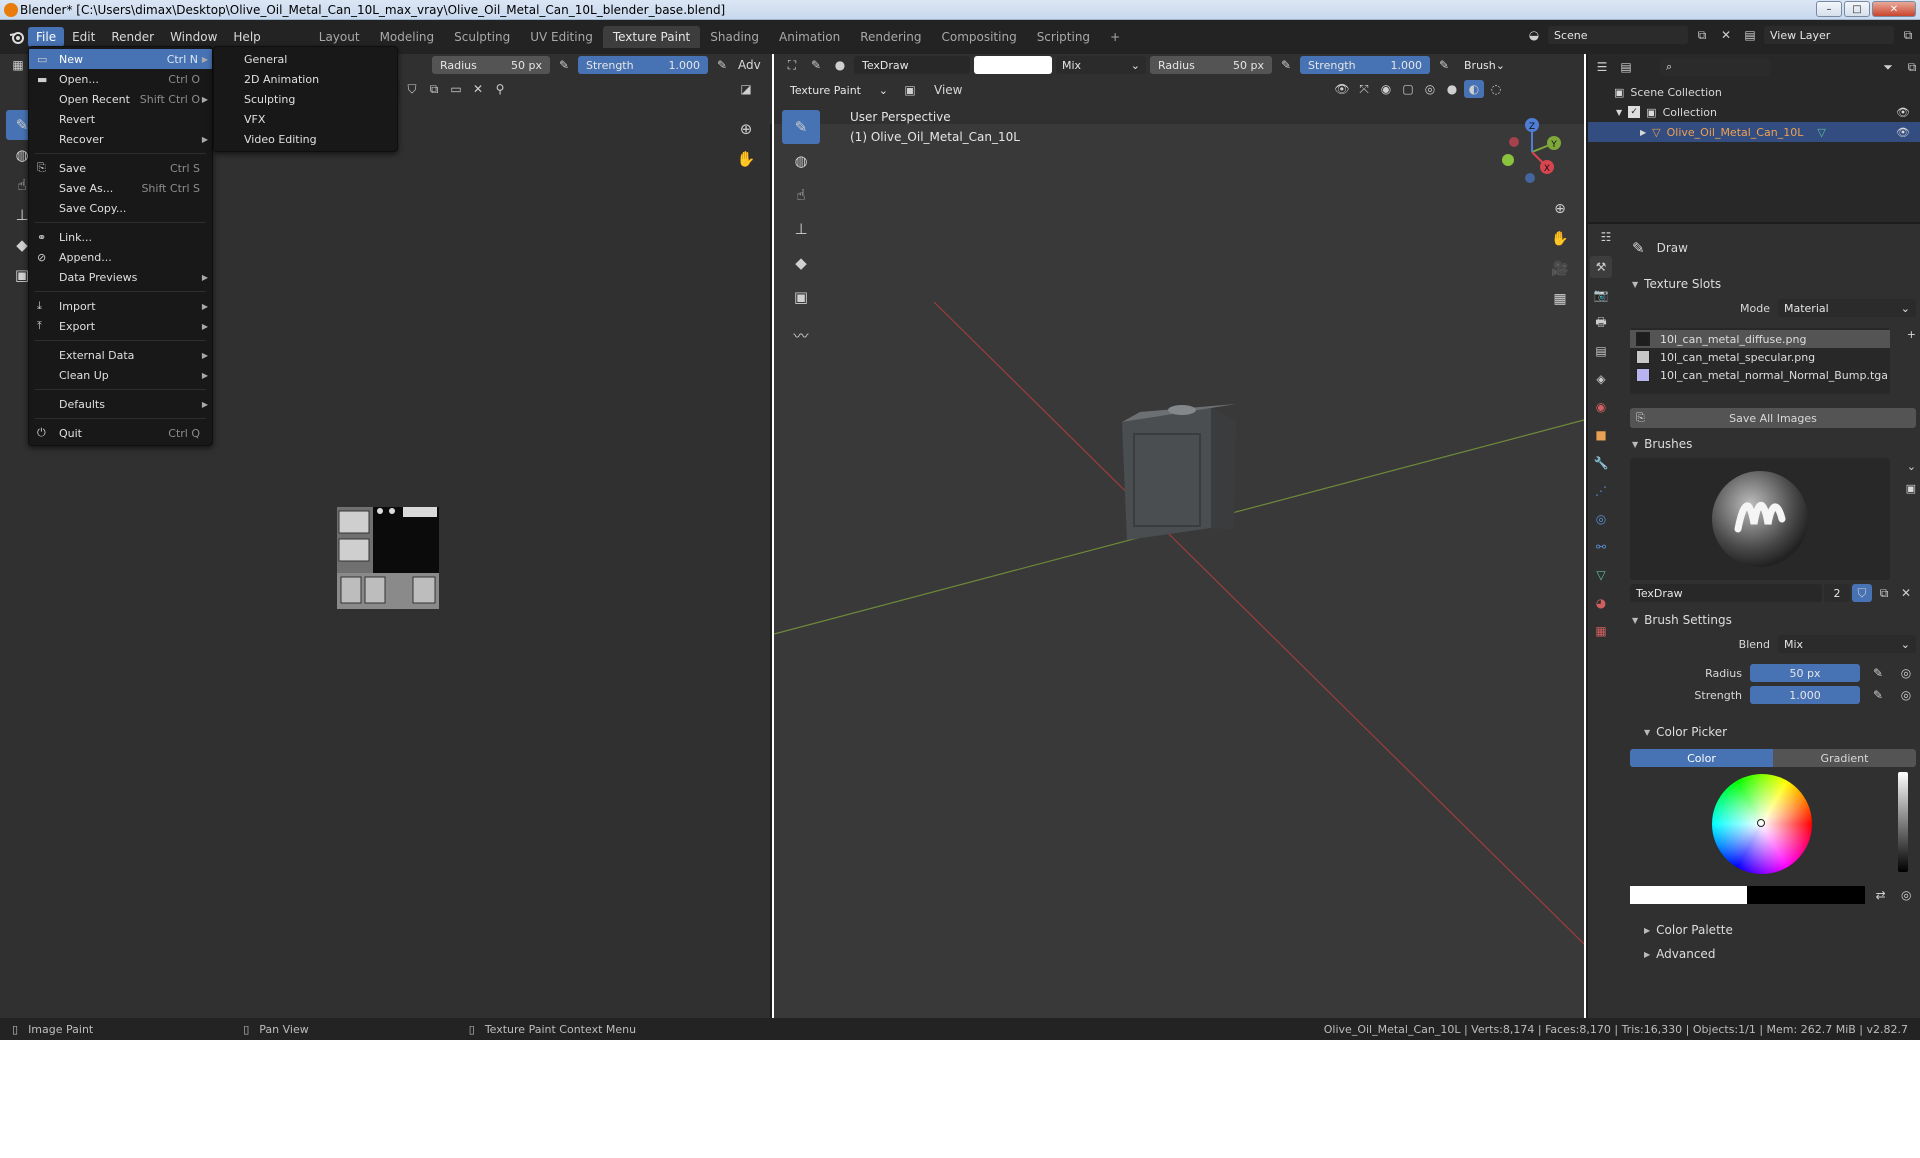 Image resolution: width=1920 pixels, height=1158 pixels. I want to click on brush-list-toggle-icon: ⌄, so click(1911, 466).